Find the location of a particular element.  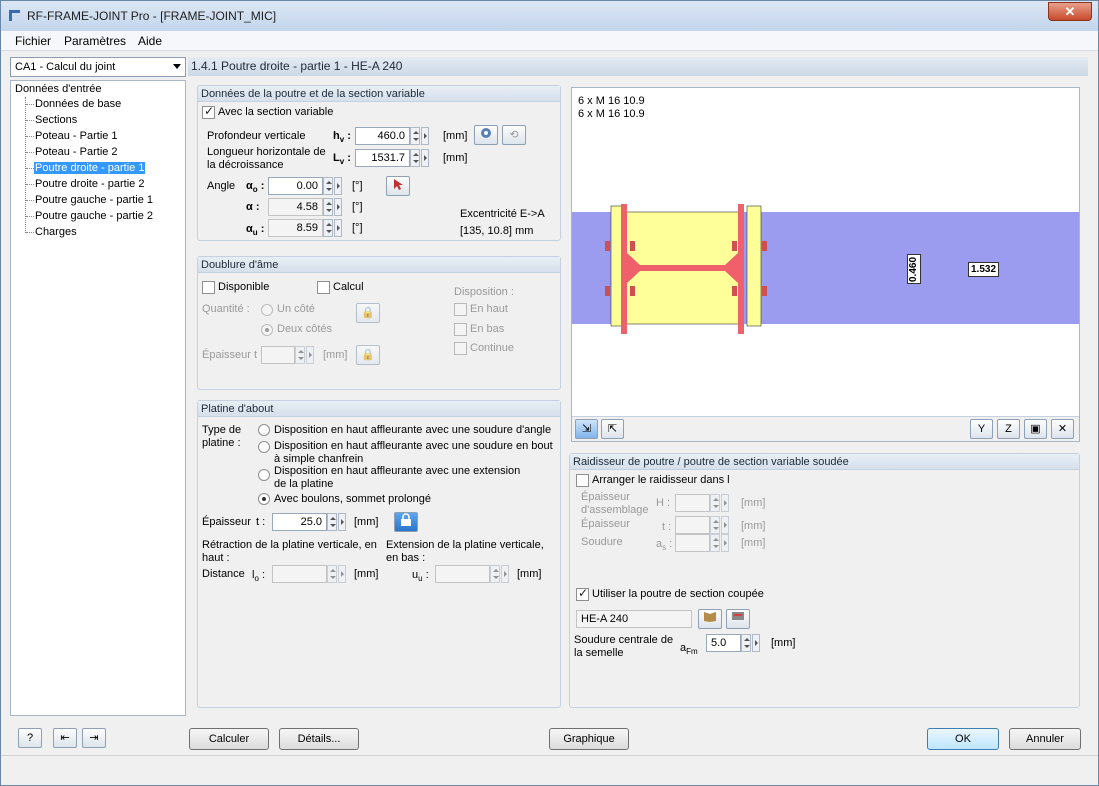

alpha-arrow is located at coordinates (338, 207).